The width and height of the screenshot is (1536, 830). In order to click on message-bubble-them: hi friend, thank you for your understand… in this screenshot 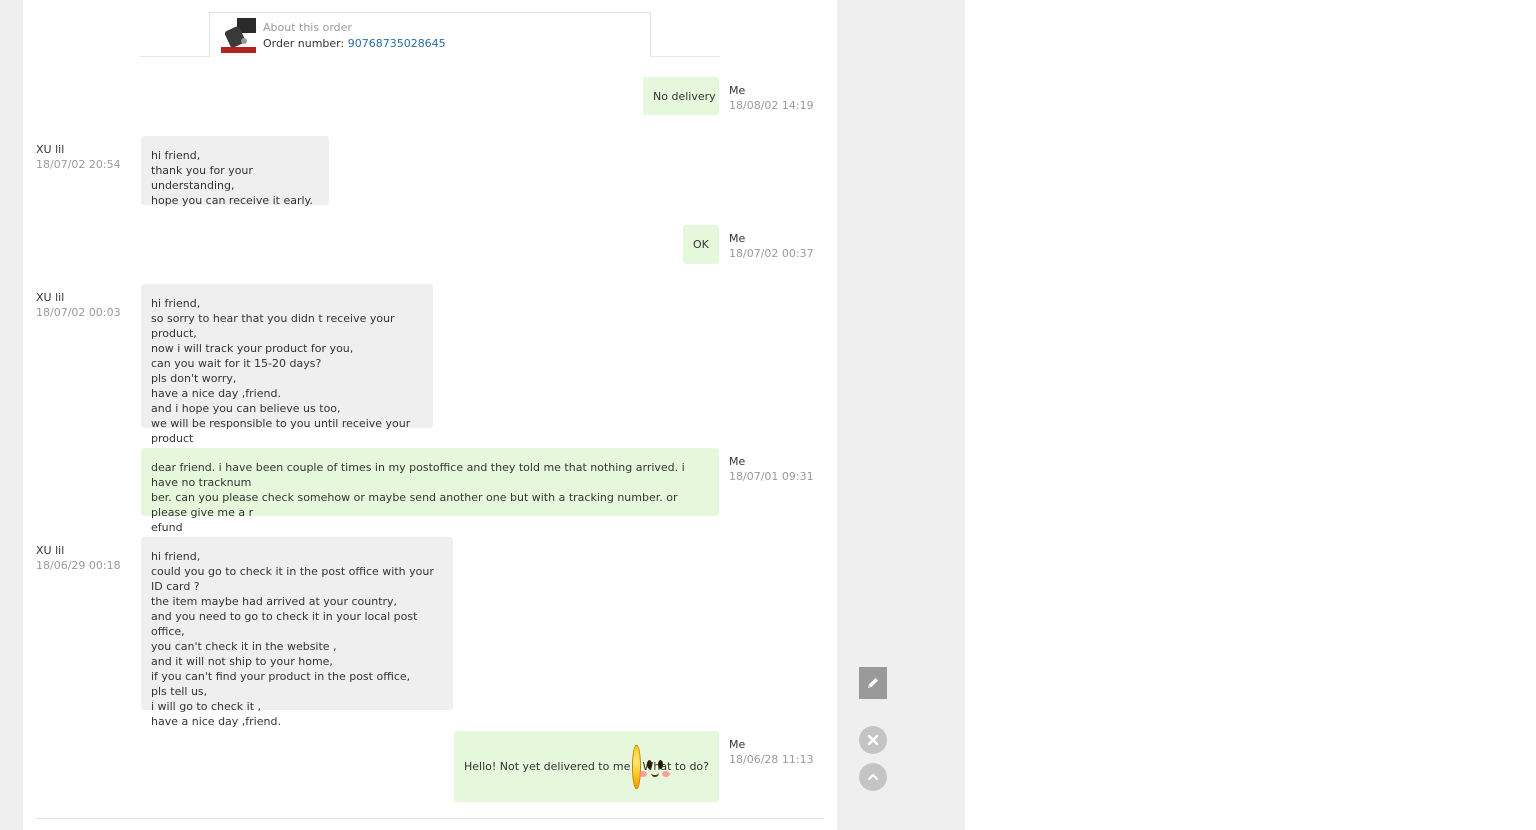, I will do `click(235, 171)`.